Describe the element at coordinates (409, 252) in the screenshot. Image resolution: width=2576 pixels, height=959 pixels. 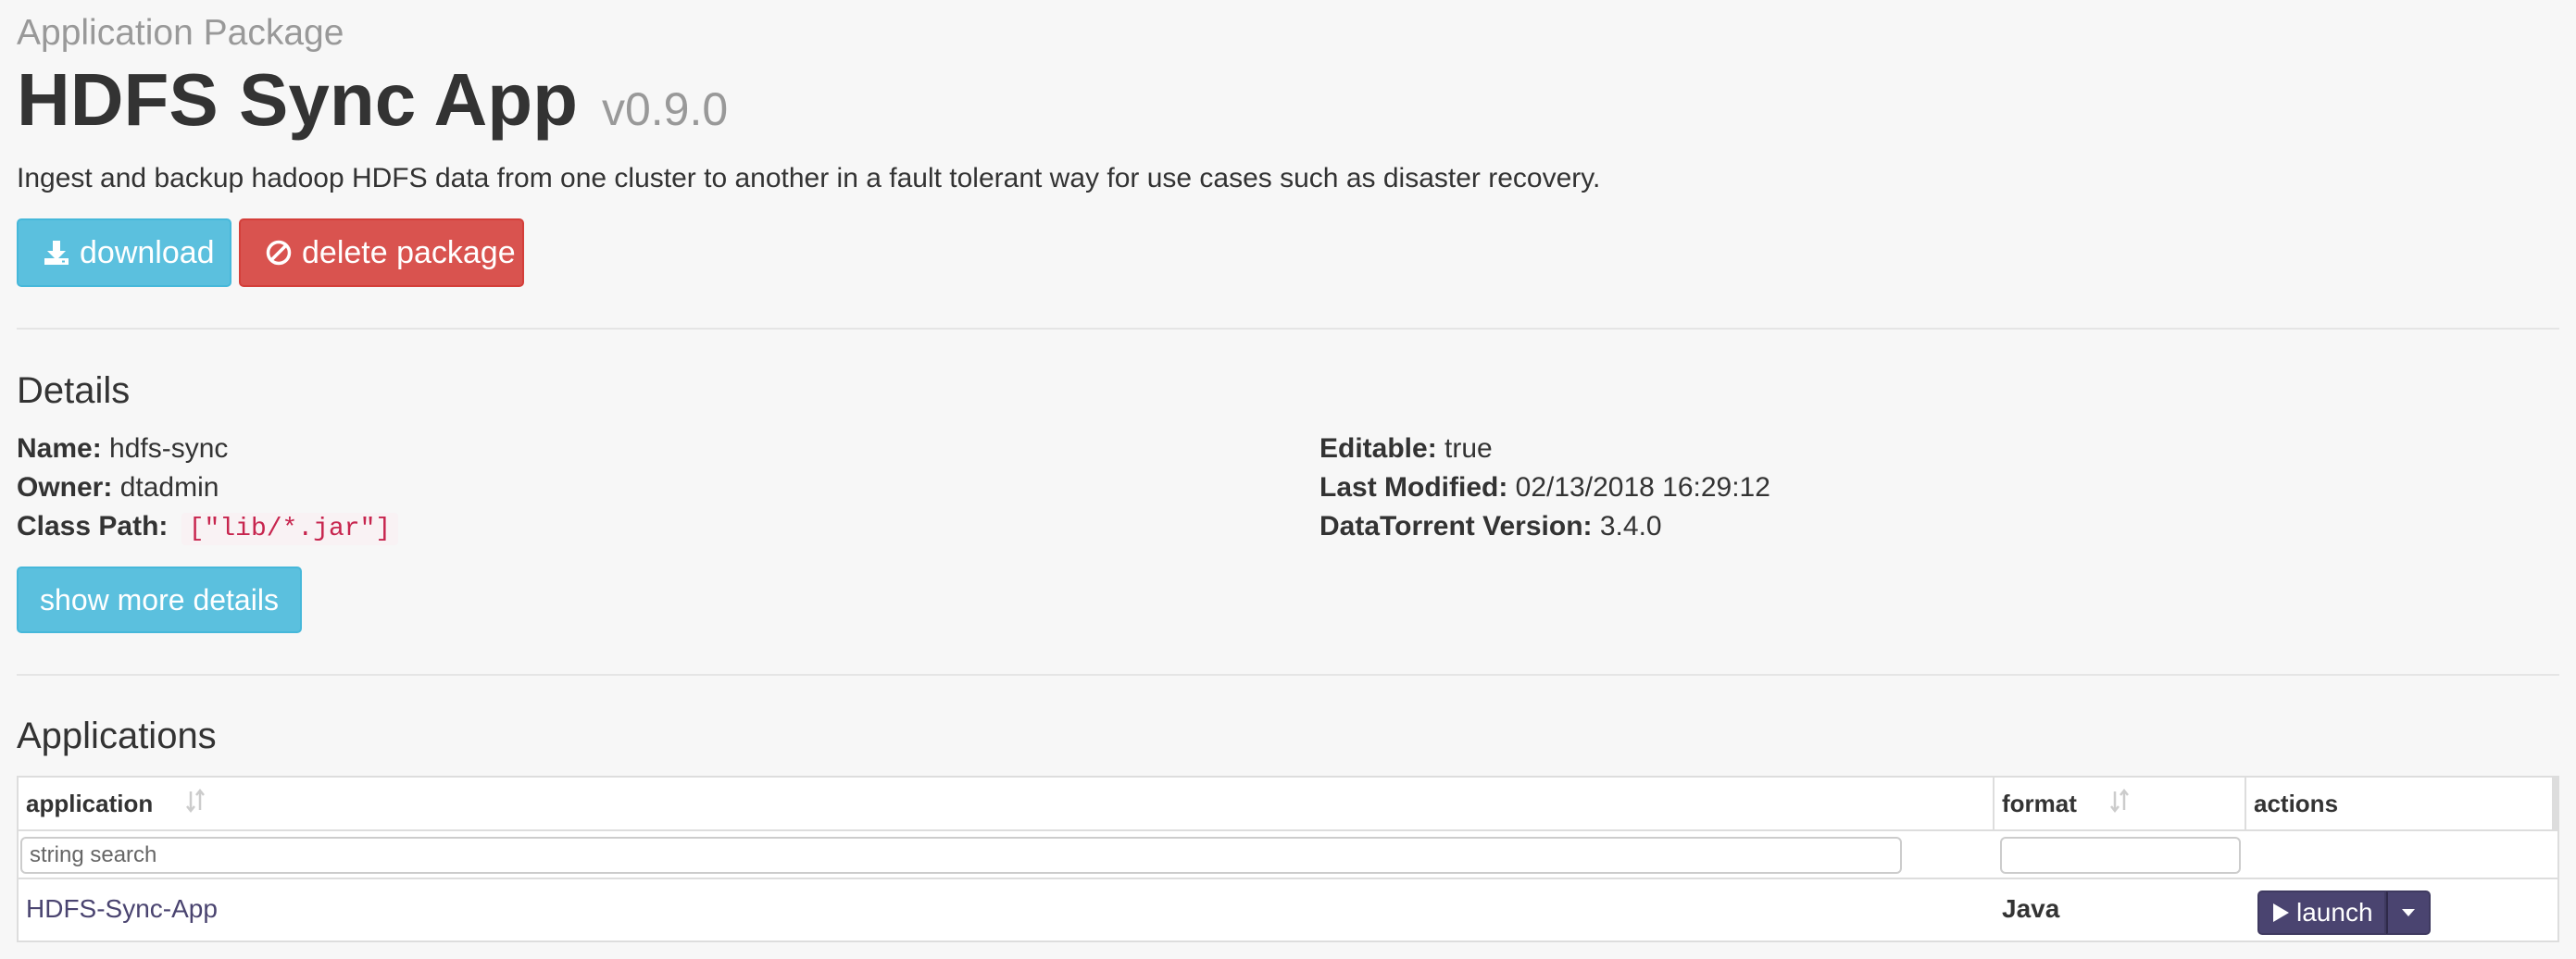
I see `delete-package-label: delete package` at that location.